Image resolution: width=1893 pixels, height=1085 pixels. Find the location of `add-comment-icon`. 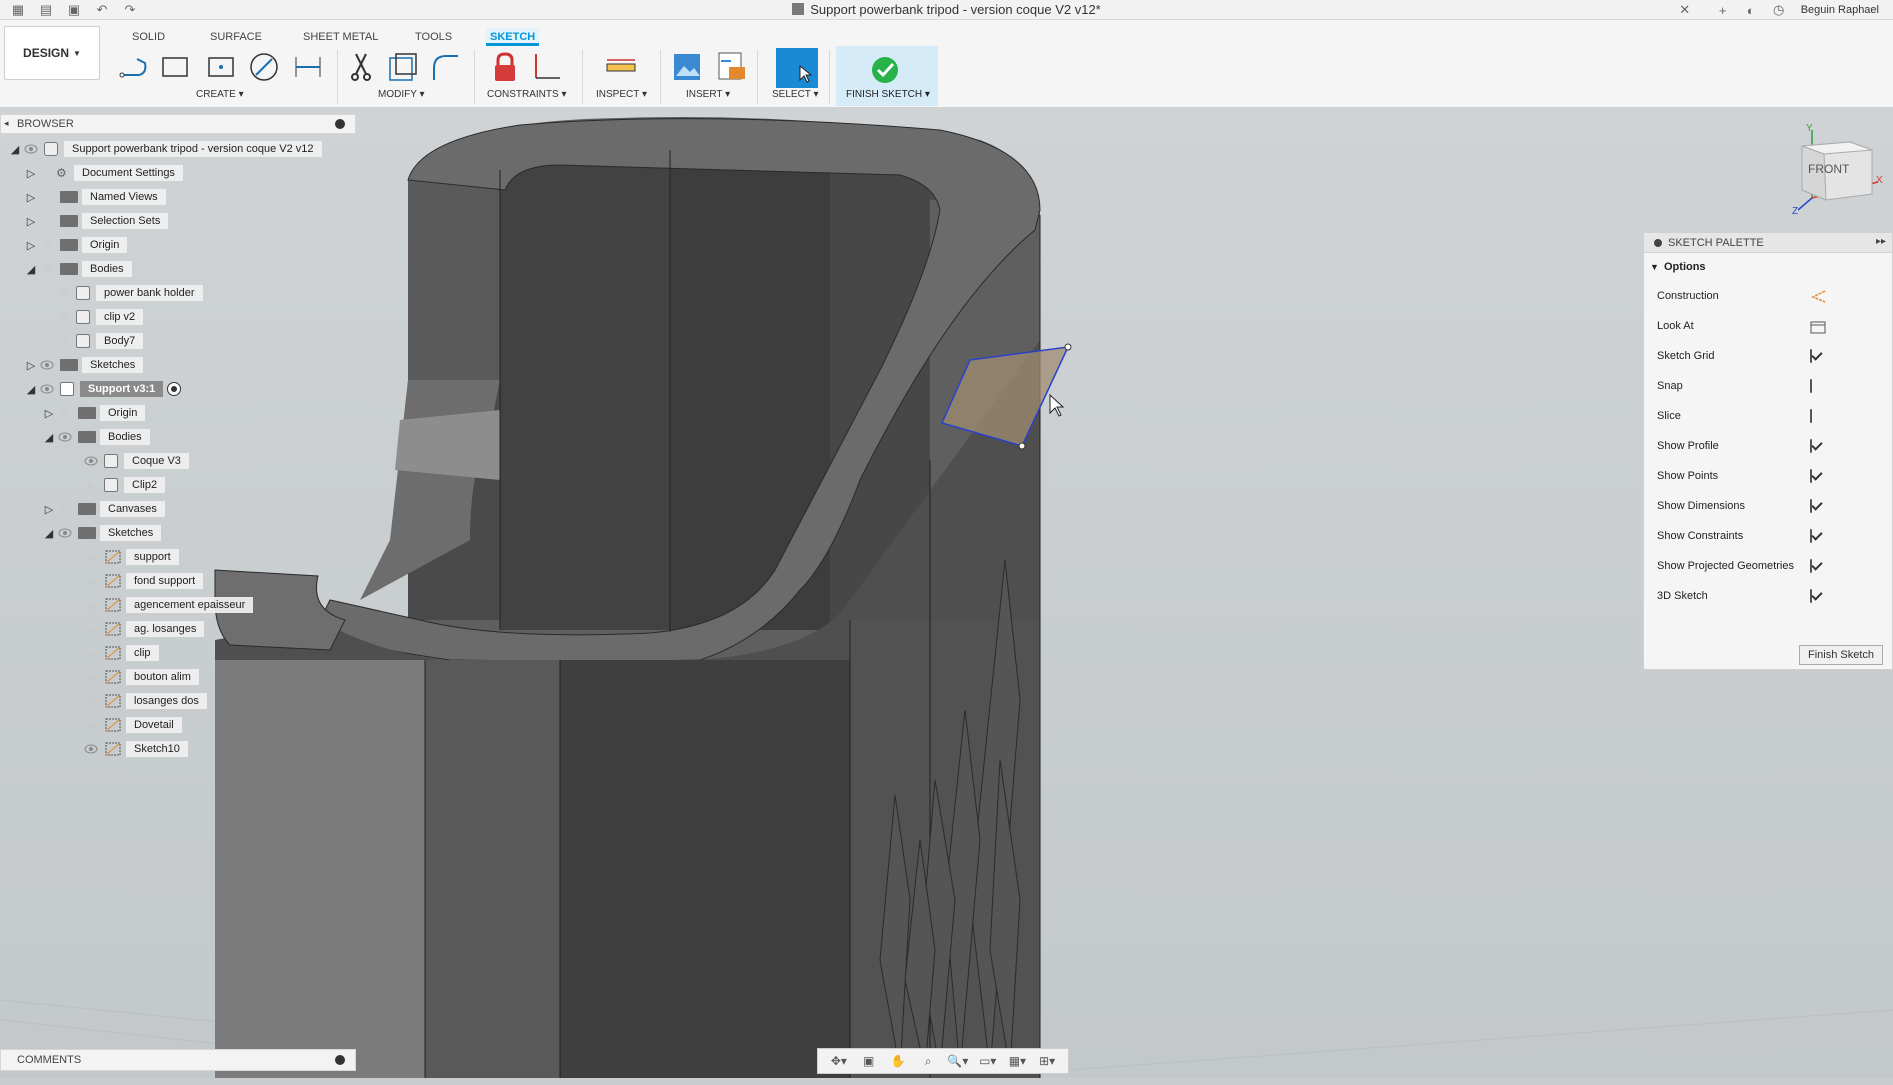

add-comment-icon is located at coordinates (340, 1060).